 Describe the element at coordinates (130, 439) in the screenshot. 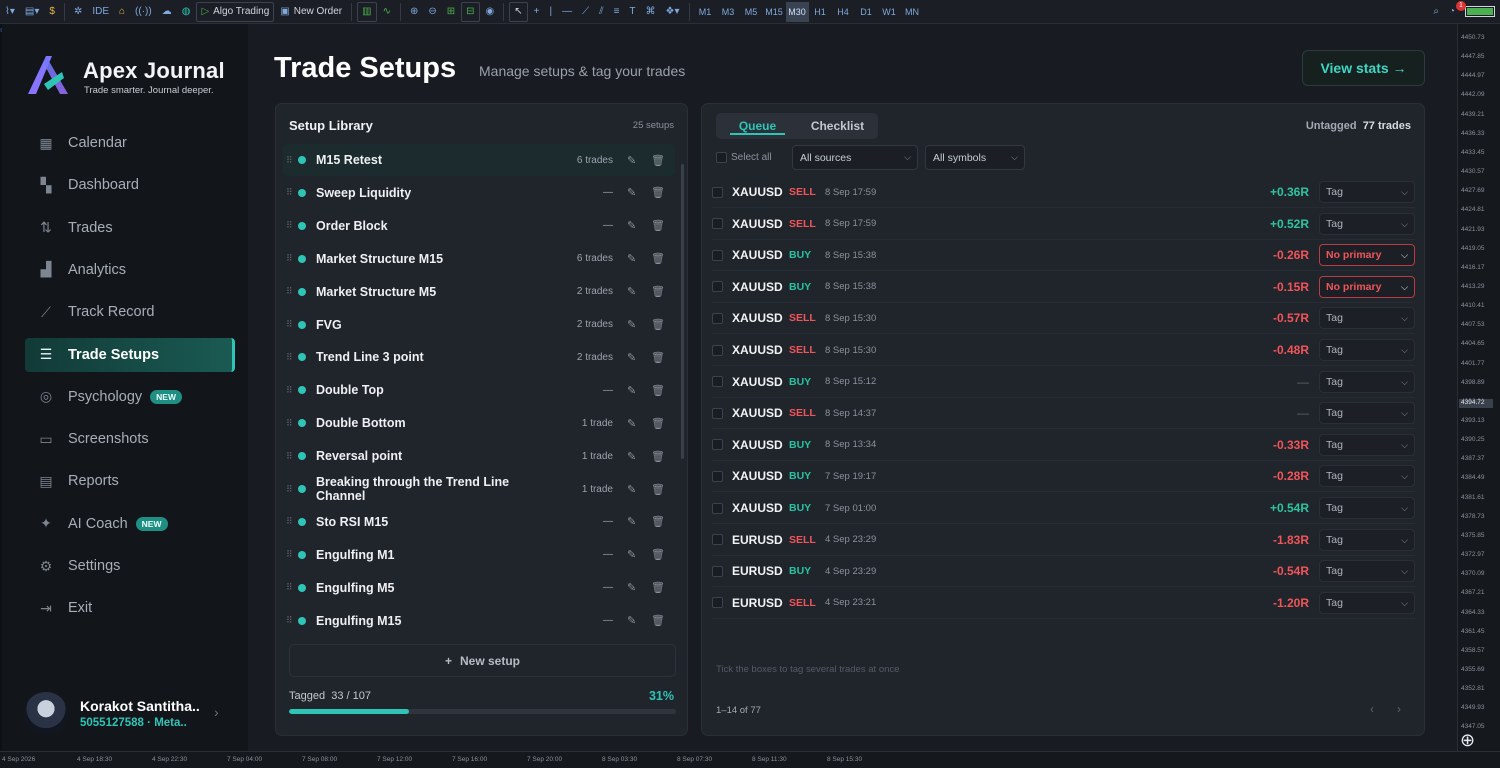

I see `sidebar-item-screenshots: ▭ Screenshots` at that location.